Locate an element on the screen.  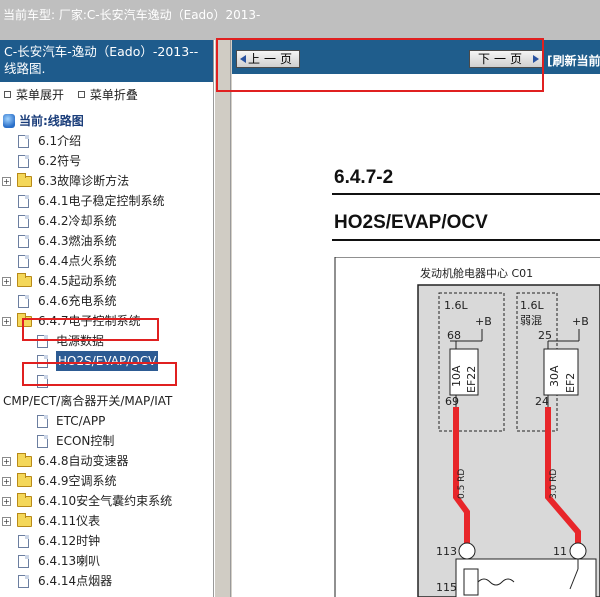
page-code: 6.4.7-2 is located at coordinates (364, 177).